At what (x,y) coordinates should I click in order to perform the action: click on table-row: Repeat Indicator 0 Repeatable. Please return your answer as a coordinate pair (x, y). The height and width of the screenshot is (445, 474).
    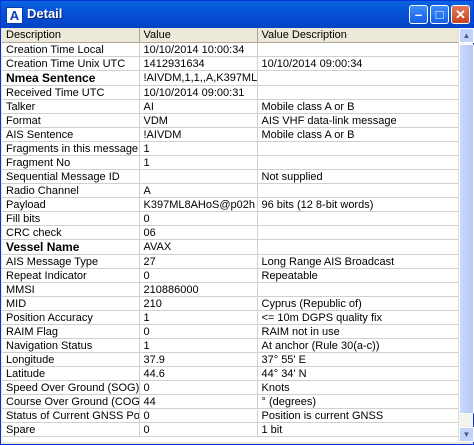
    Looking at the image, I should click on (230, 275).